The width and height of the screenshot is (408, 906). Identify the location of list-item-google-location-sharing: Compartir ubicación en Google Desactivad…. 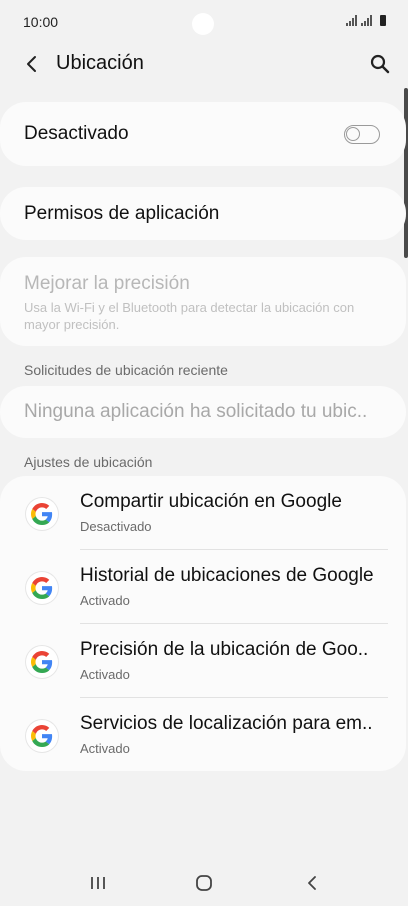
(203, 513).